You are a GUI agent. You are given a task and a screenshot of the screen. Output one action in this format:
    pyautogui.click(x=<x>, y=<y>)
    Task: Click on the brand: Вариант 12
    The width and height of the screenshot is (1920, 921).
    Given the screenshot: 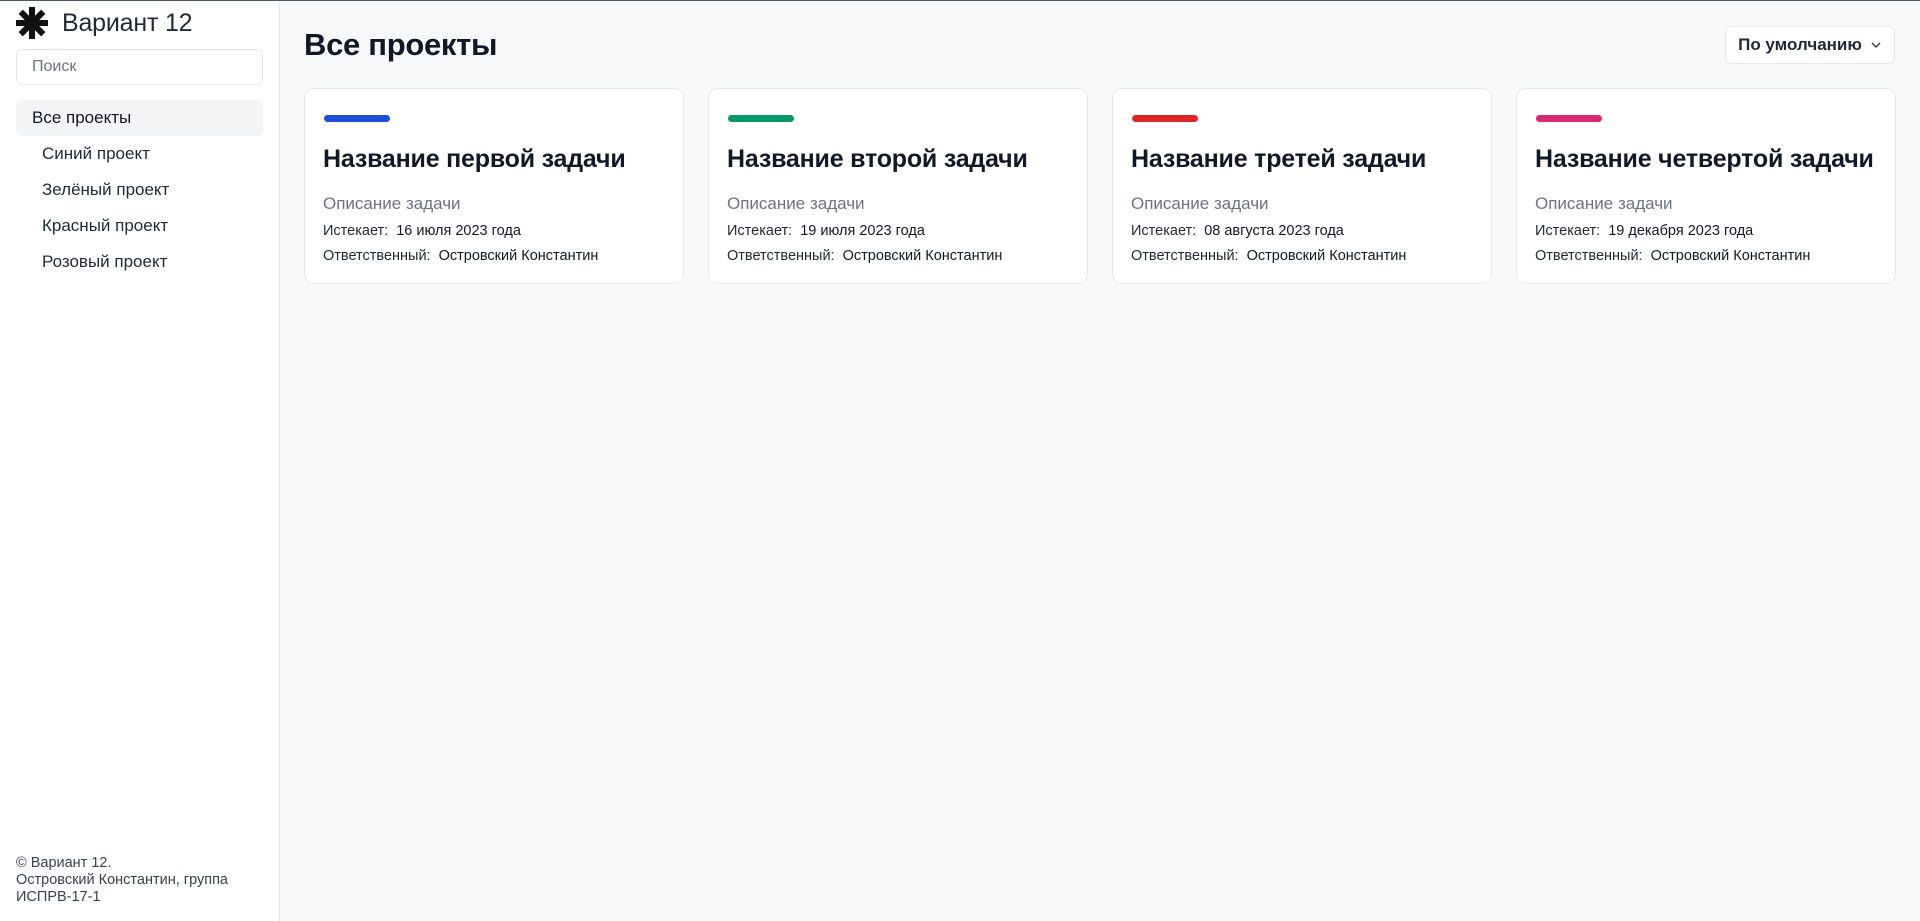 What is the action you would take?
    pyautogui.click(x=139, y=23)
    